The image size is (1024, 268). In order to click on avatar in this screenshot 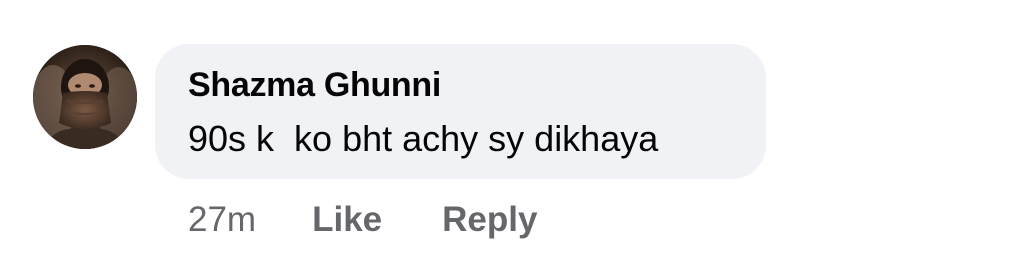, I will do `click(85, 97)`.